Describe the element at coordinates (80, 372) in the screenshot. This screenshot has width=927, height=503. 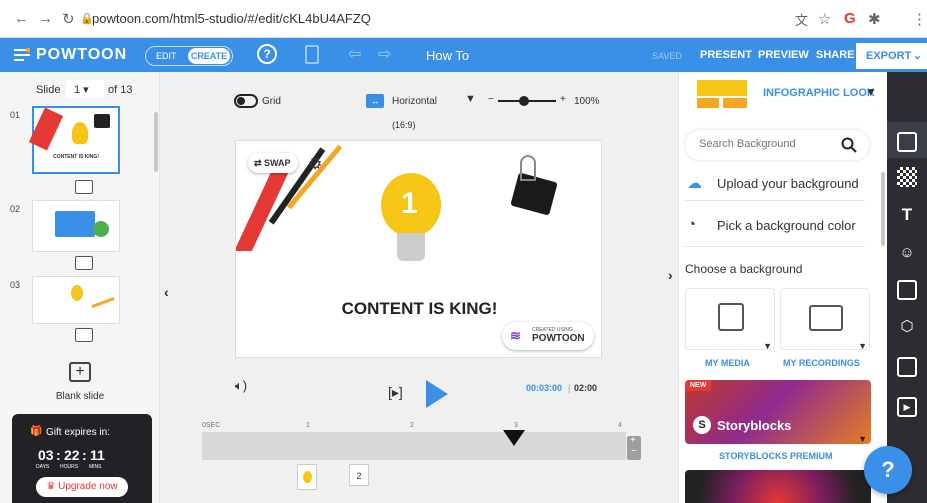
I see `add-slide-icon: +` at that location.